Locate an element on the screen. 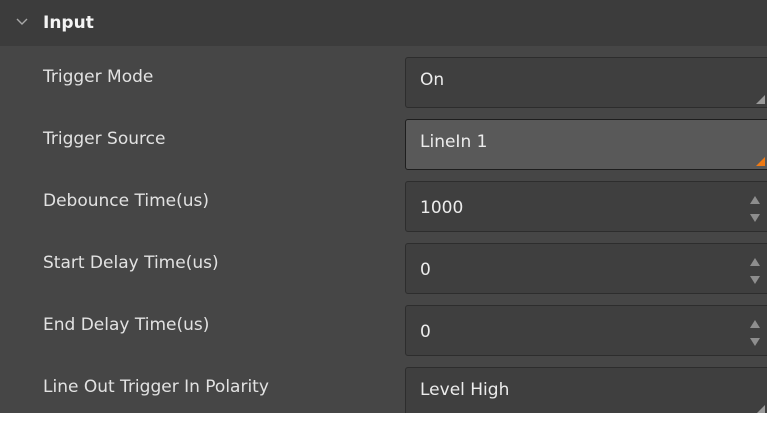 The image size is (767, 421). param-row-end-delay-time: End Delay Time(us) 0 is located at coordinates (383, 325).